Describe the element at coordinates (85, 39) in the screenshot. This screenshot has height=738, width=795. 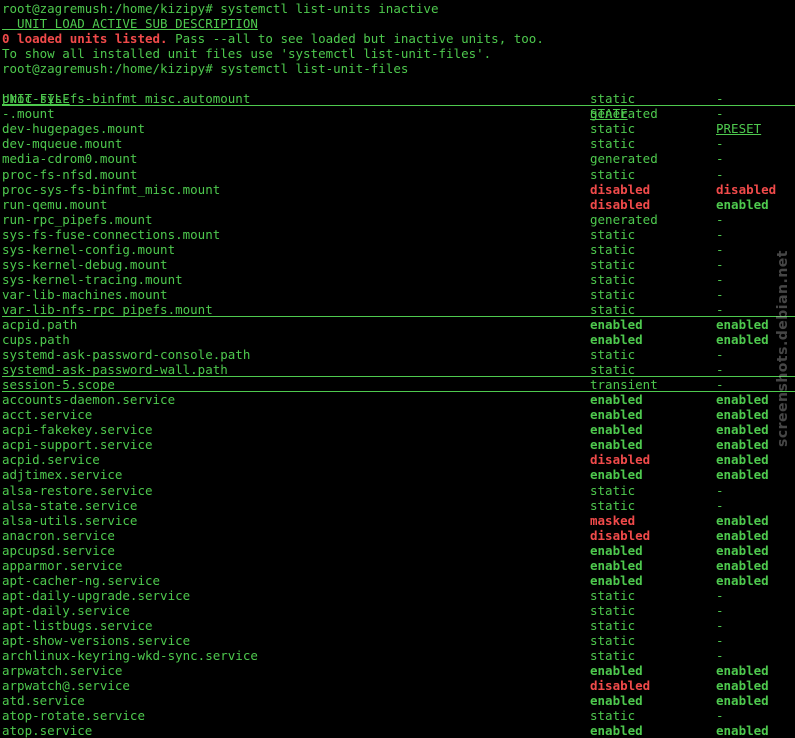
I see `warning-count: 0 loaded units listed.` at that location.